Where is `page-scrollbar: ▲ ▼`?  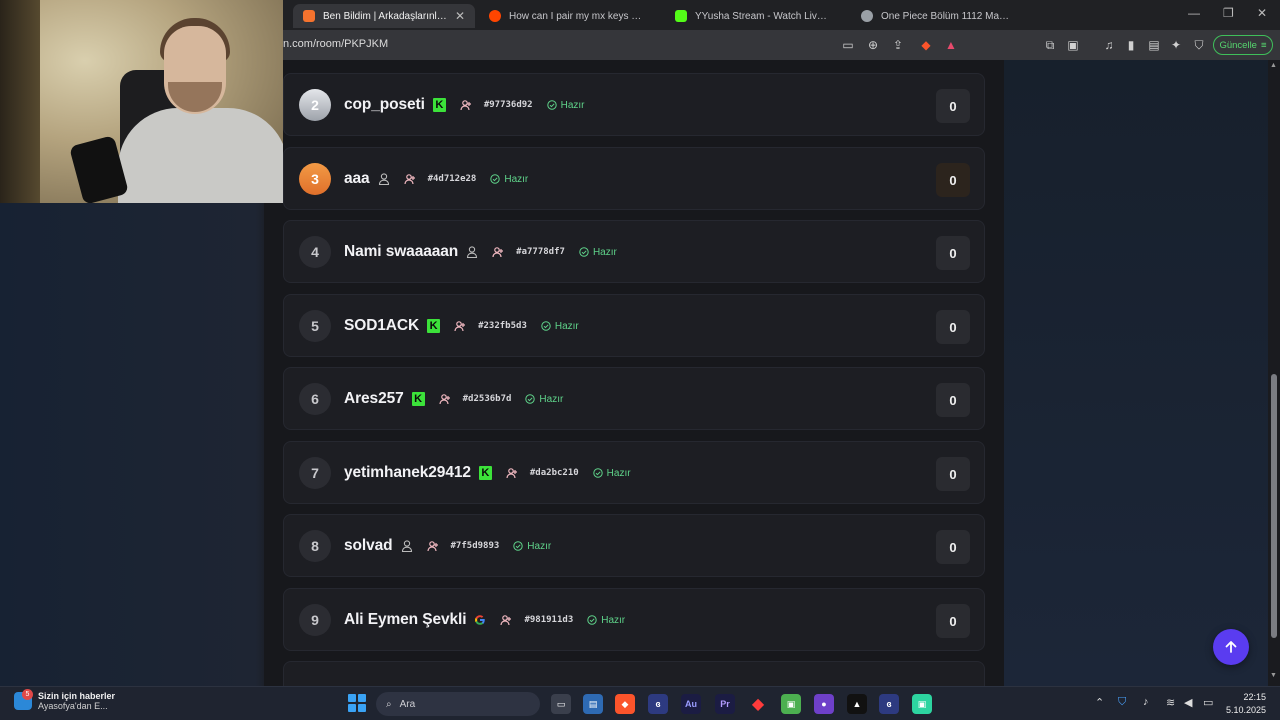
page-scrollbar: ▲ ▼ is located at coordinates (1274, 373).